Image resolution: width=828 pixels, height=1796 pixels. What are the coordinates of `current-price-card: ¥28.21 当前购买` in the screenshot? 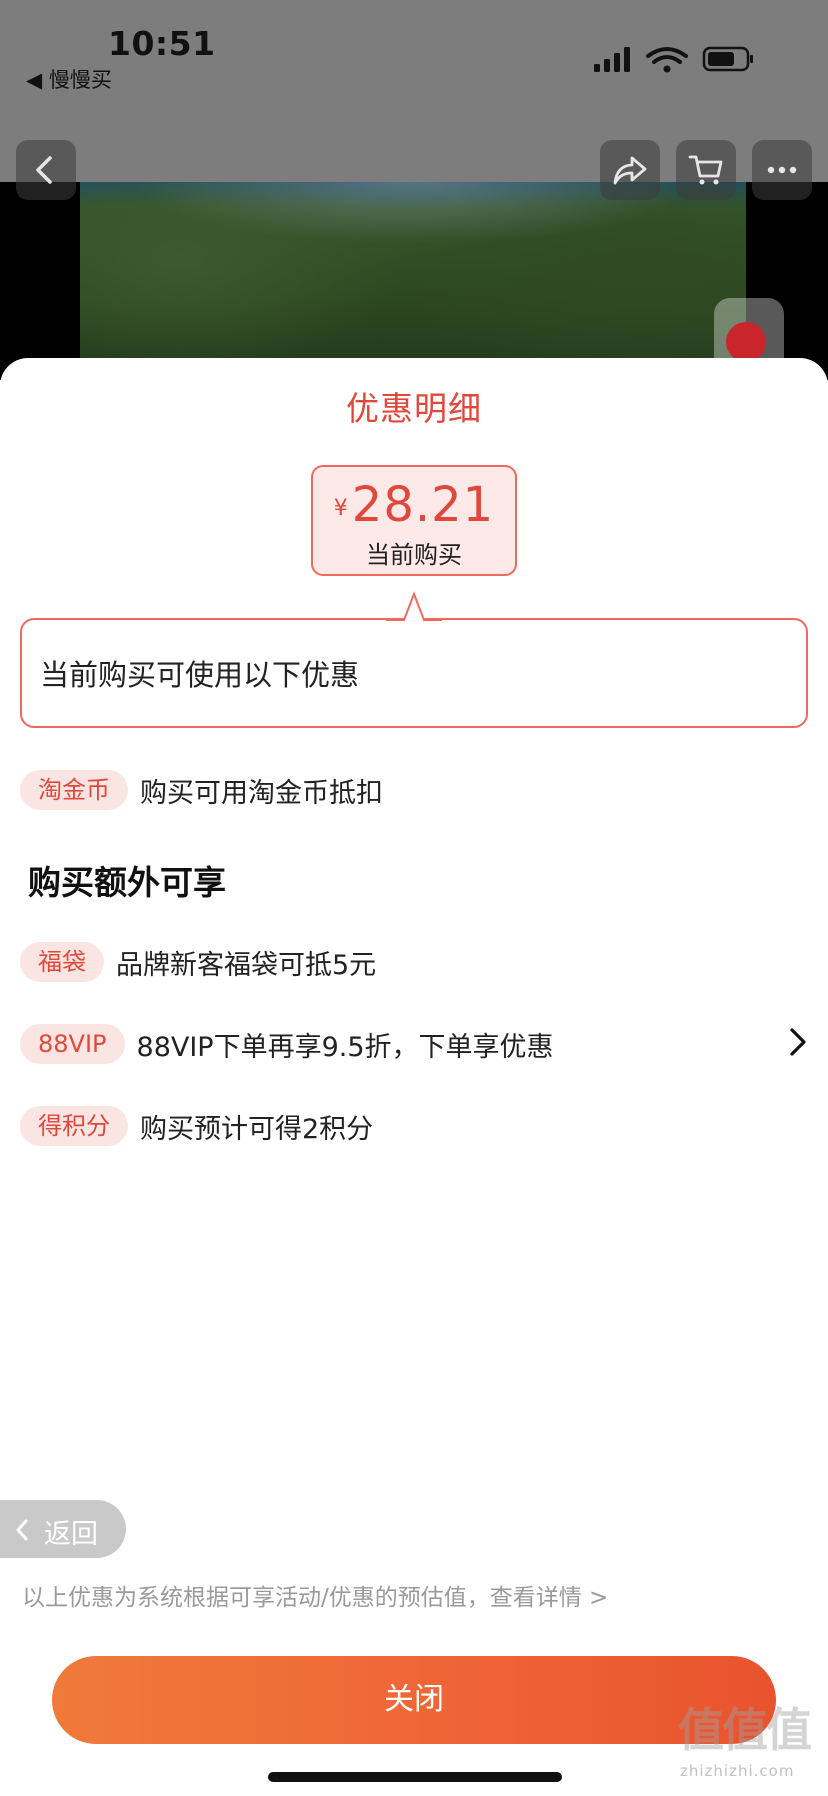 It's located at (414, 520).